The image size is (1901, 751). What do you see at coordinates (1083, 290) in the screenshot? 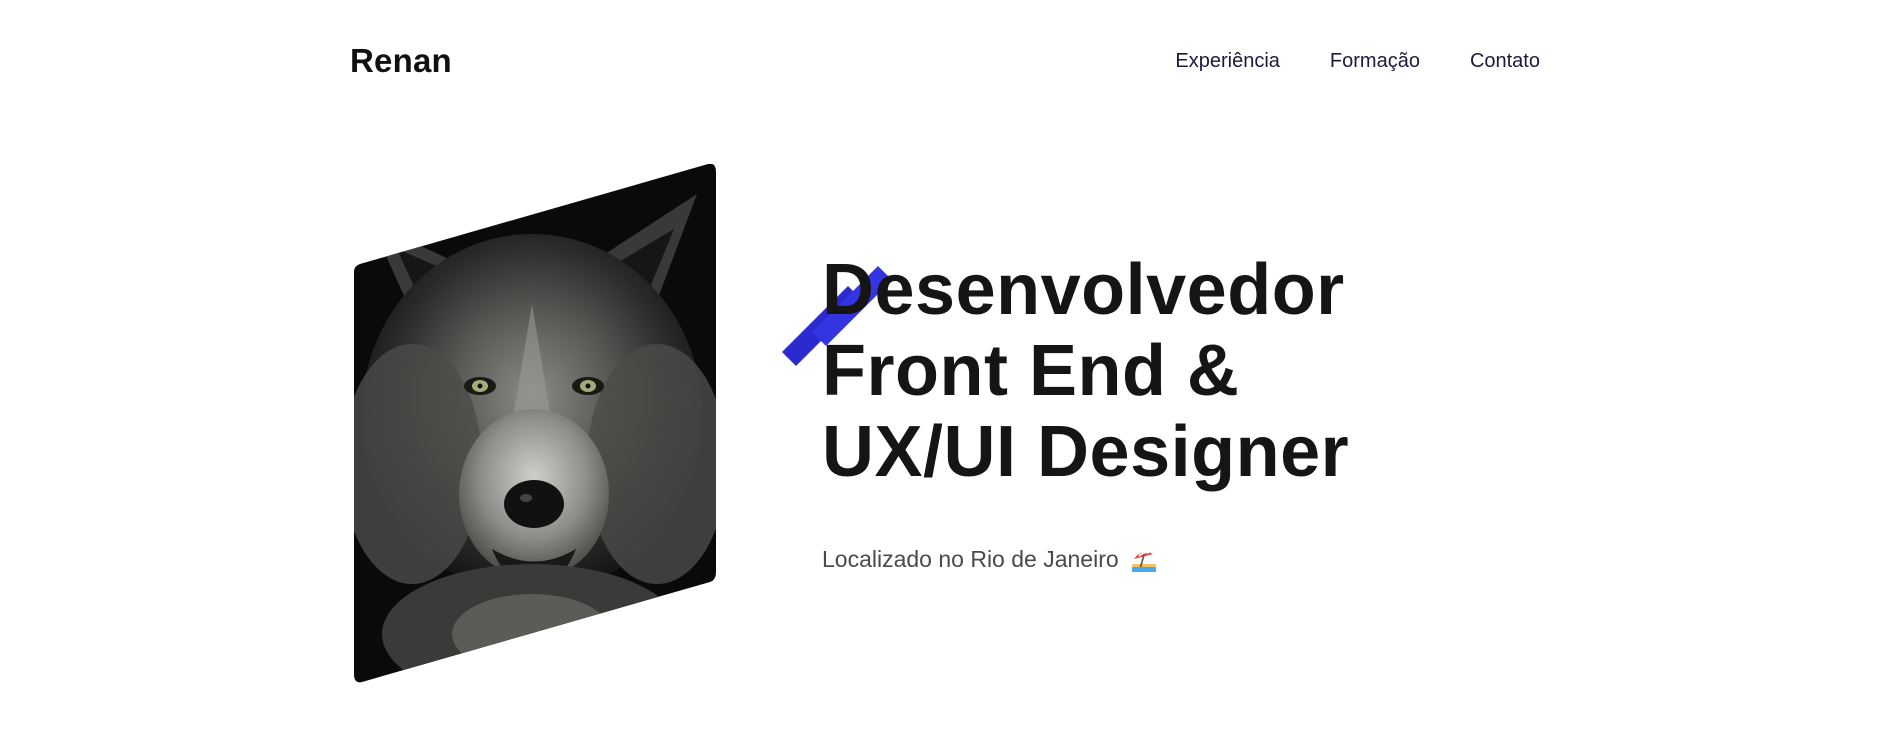
I see `headline-line-1: Desenvolvedor` at bounding box center [1083, 290].